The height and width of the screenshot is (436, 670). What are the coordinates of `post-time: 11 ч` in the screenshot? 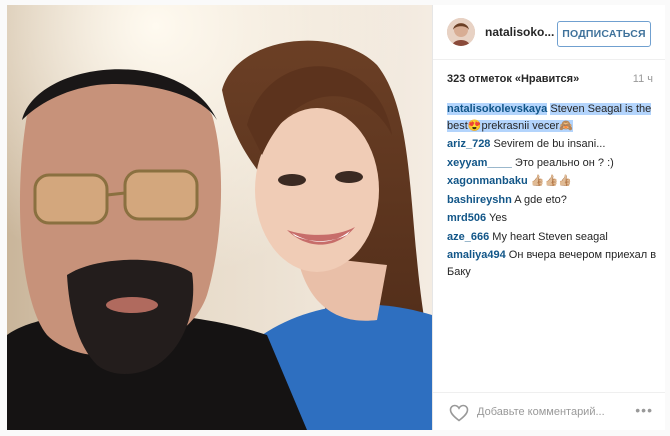 It's located at (643, 79).